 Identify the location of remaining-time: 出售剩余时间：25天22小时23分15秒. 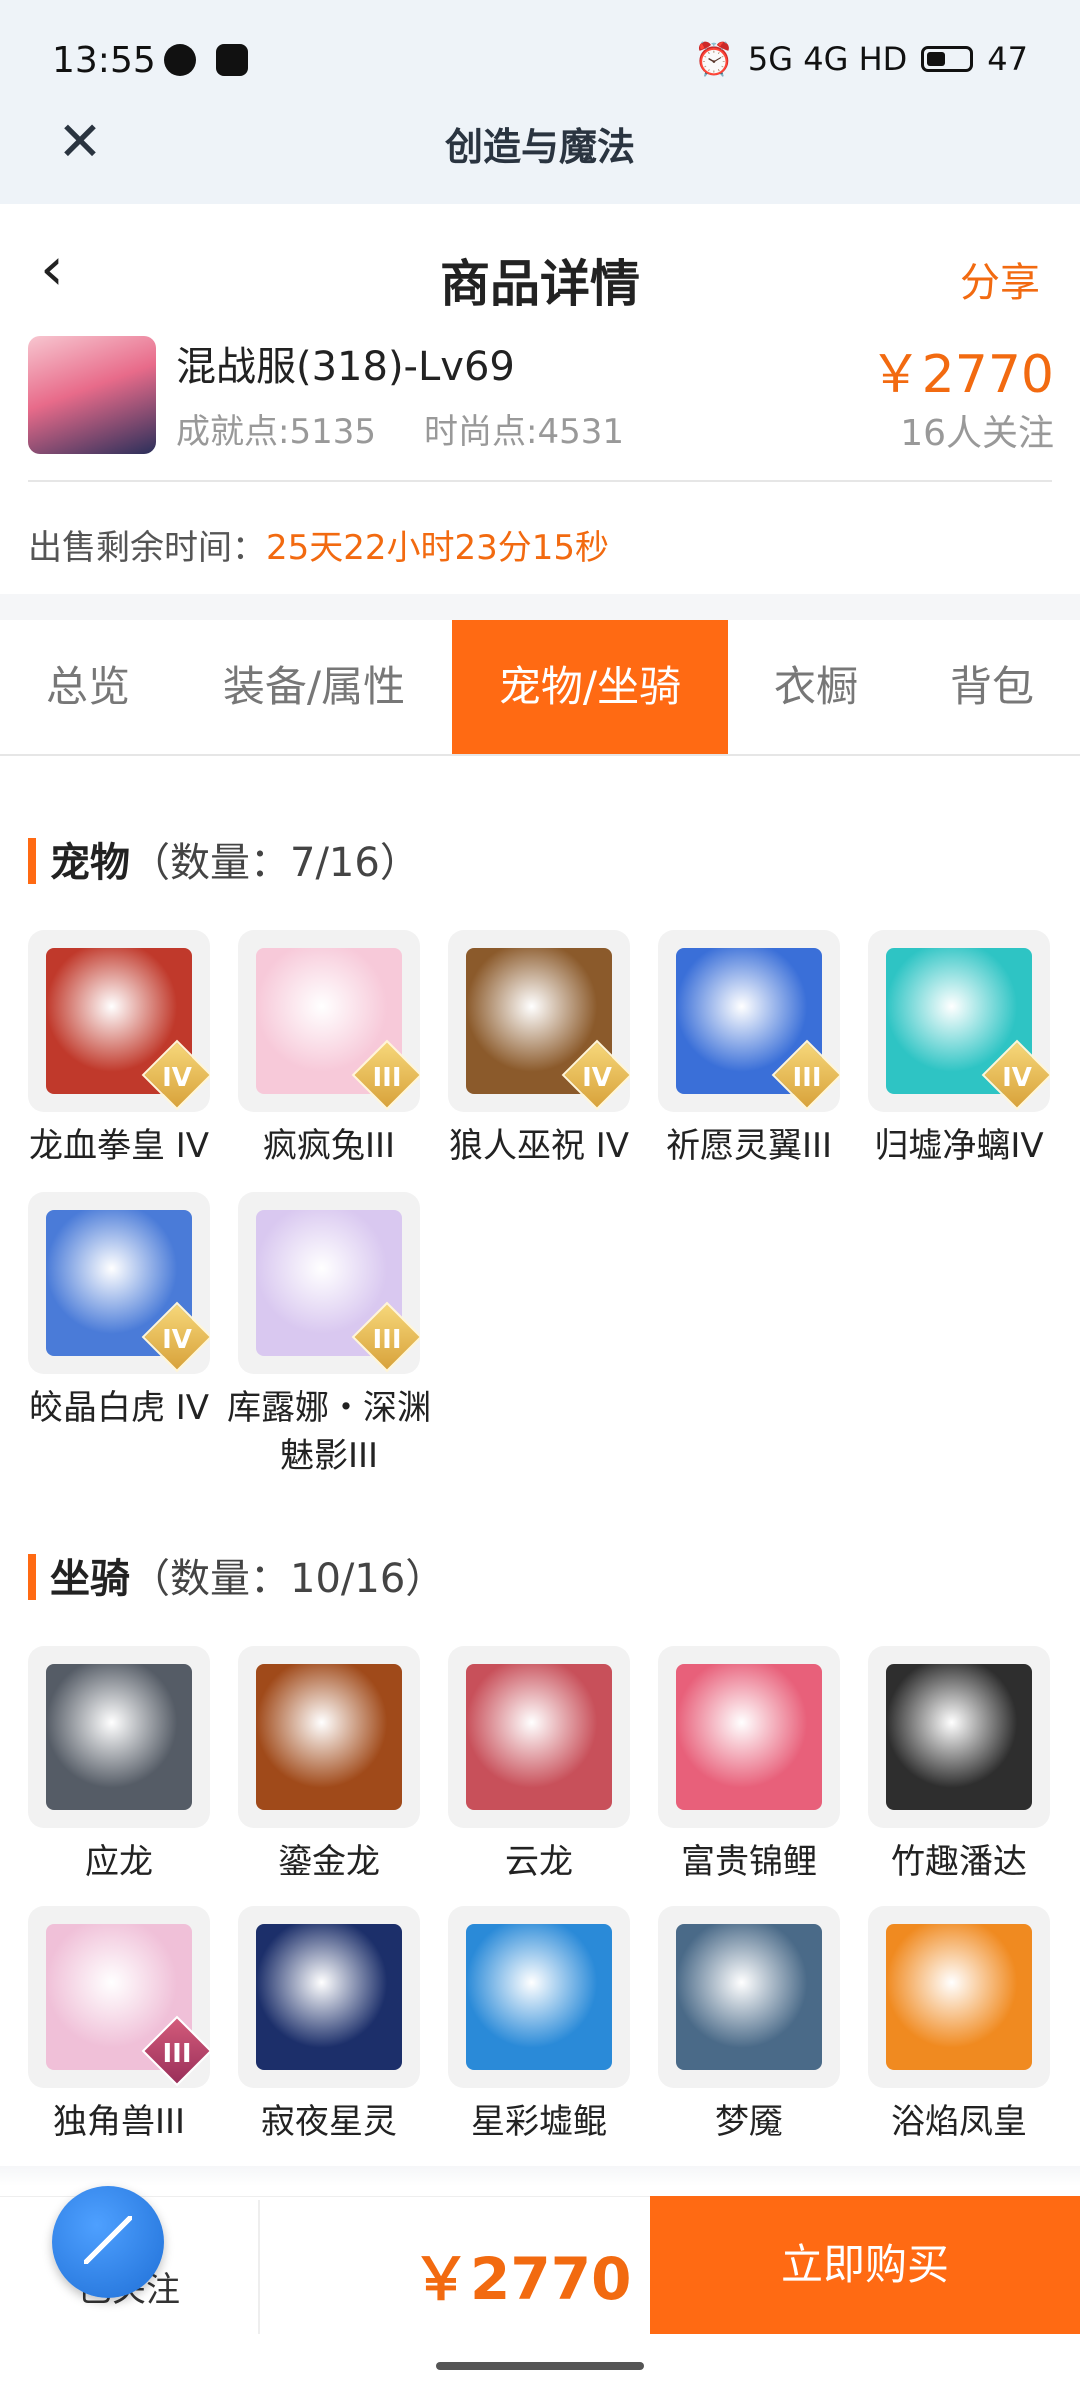
(318, 544).